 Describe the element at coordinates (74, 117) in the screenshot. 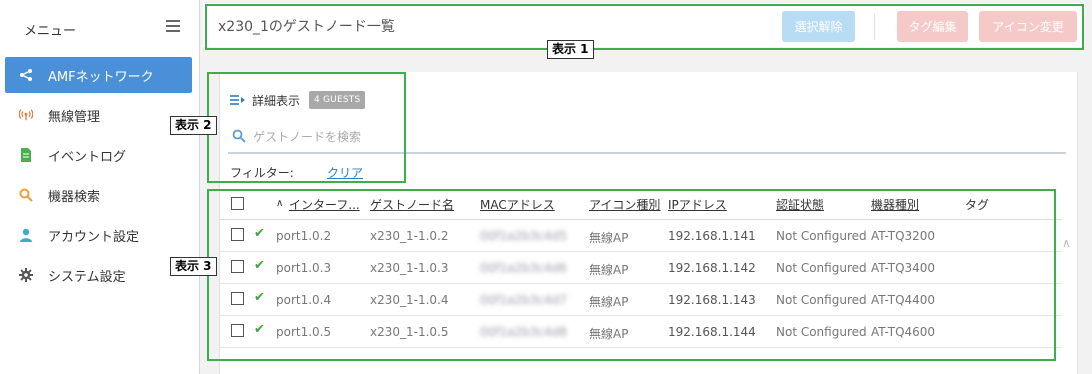

I see `sidebar-item-label: 無線管理` at that location.